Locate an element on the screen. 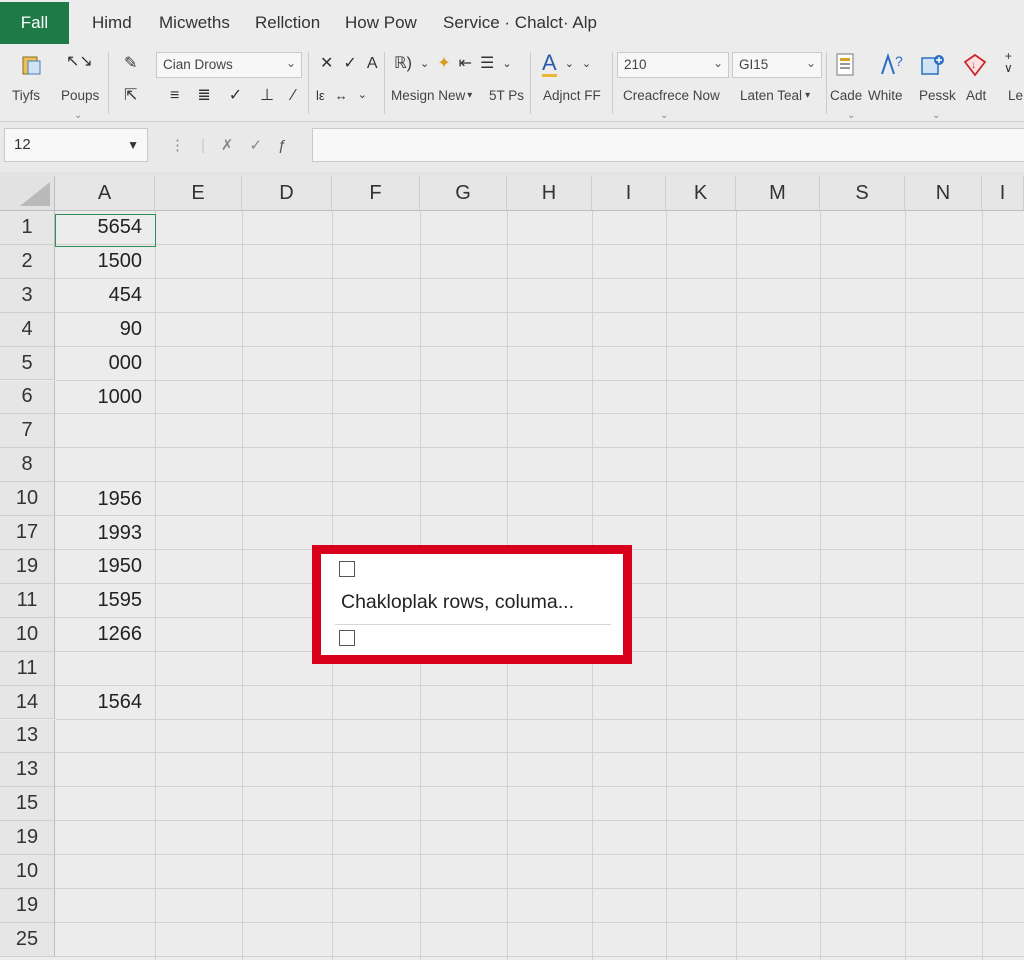 This screenshot has height=960, width=1024. poups-label: Poups is located at coordinates (80, 95).